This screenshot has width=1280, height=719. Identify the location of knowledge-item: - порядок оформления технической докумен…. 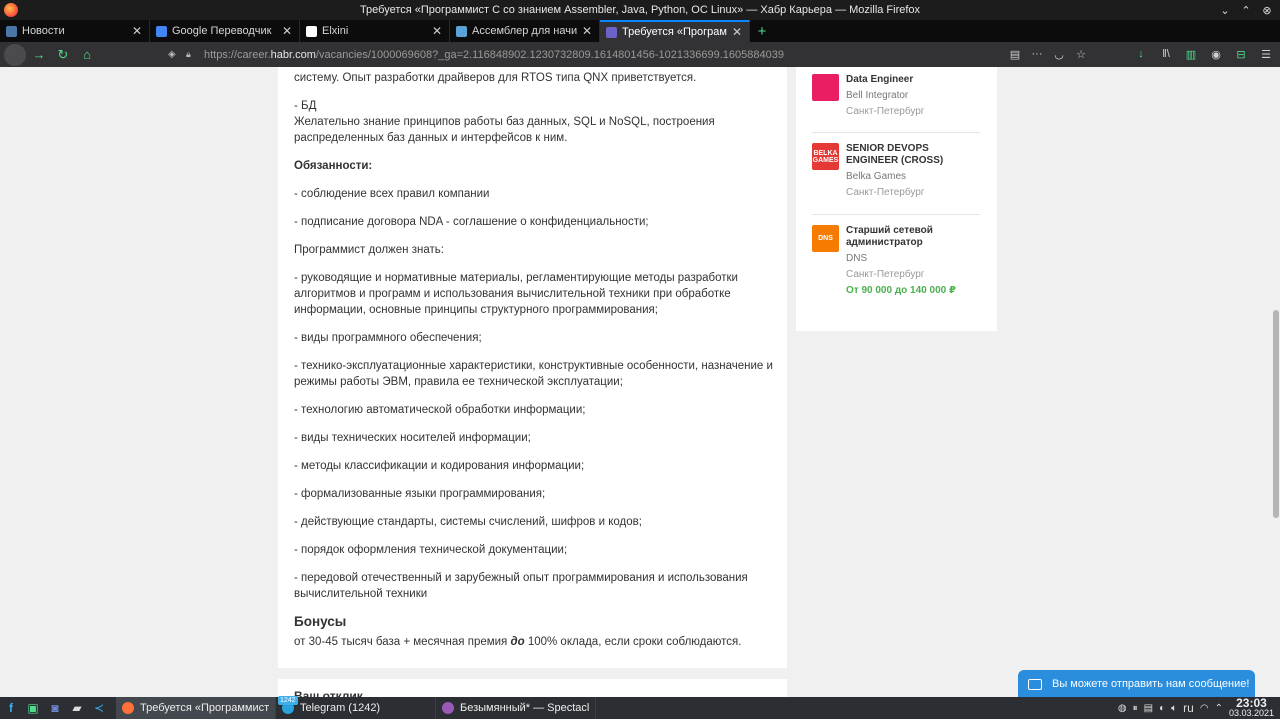
(431, 550).